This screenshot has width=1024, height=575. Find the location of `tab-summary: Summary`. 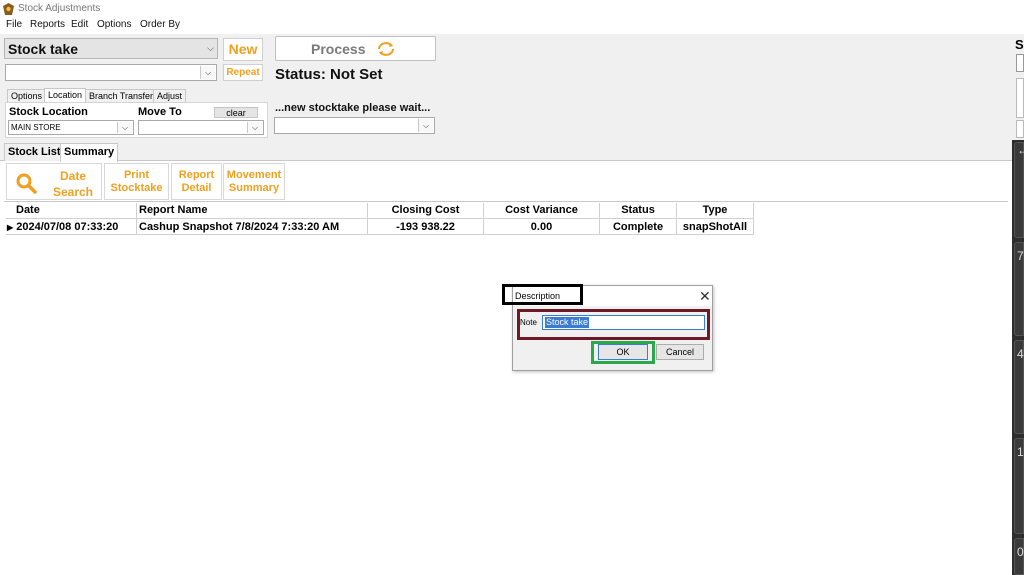

tab-summary: Summary is located at coordinates (89, 152).